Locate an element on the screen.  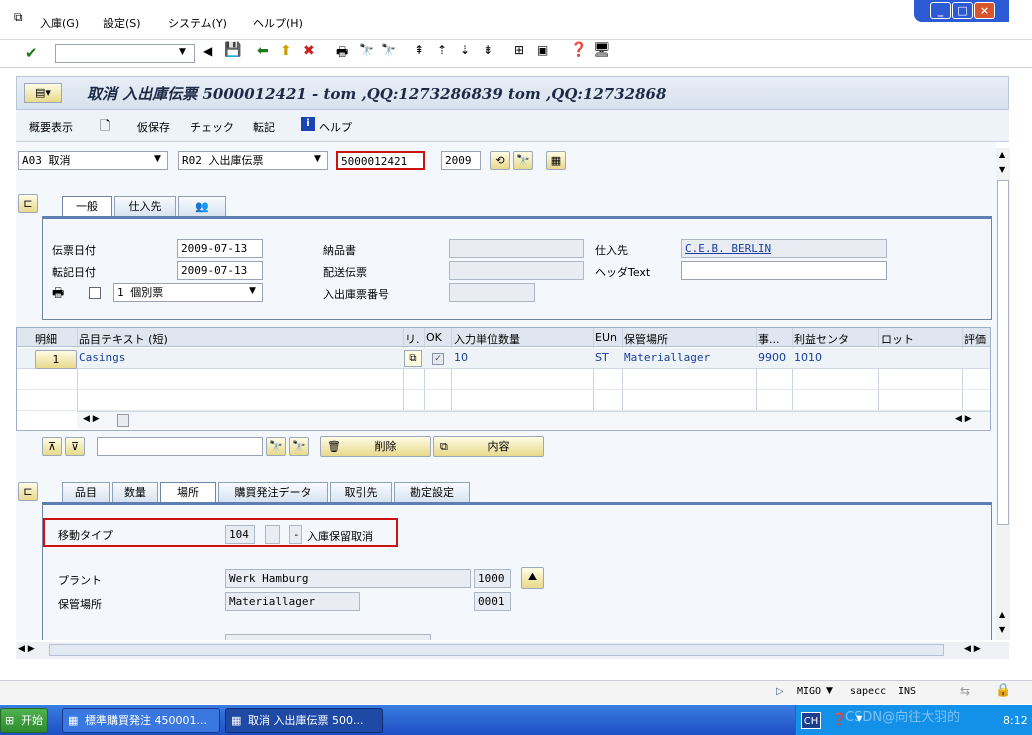
delivery-note-field is located at coordinates (516, 248).